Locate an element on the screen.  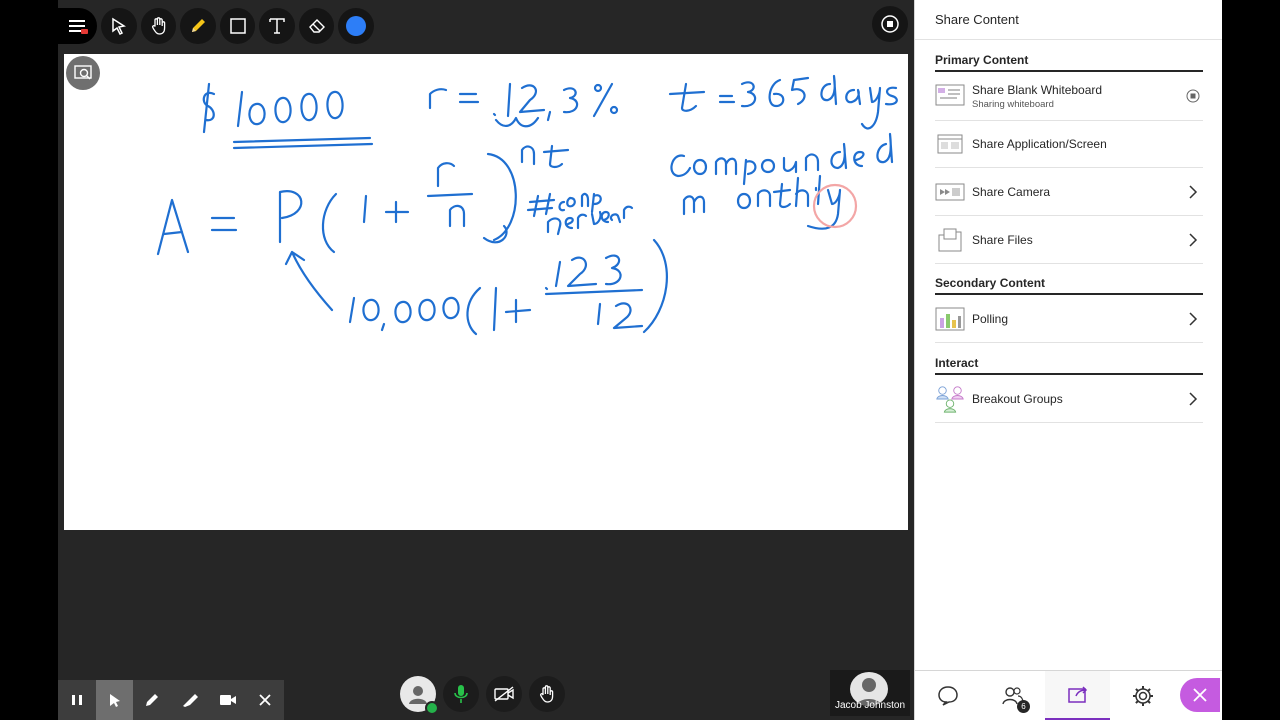
section-secondary-content: Secondary Content is located at coordinates (990, 283).